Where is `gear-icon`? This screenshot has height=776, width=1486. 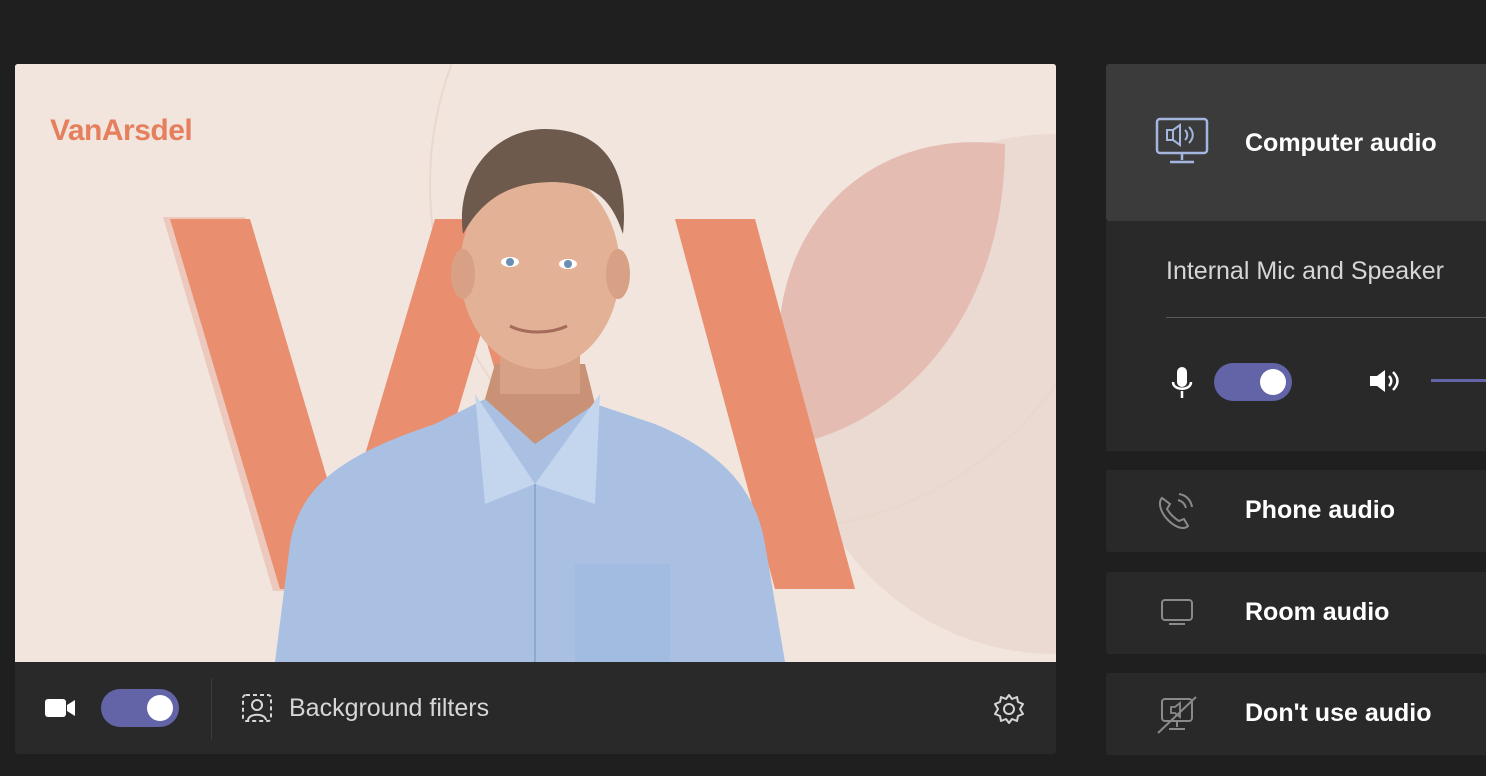
gear-icon is located at coordinates (1009, 709).